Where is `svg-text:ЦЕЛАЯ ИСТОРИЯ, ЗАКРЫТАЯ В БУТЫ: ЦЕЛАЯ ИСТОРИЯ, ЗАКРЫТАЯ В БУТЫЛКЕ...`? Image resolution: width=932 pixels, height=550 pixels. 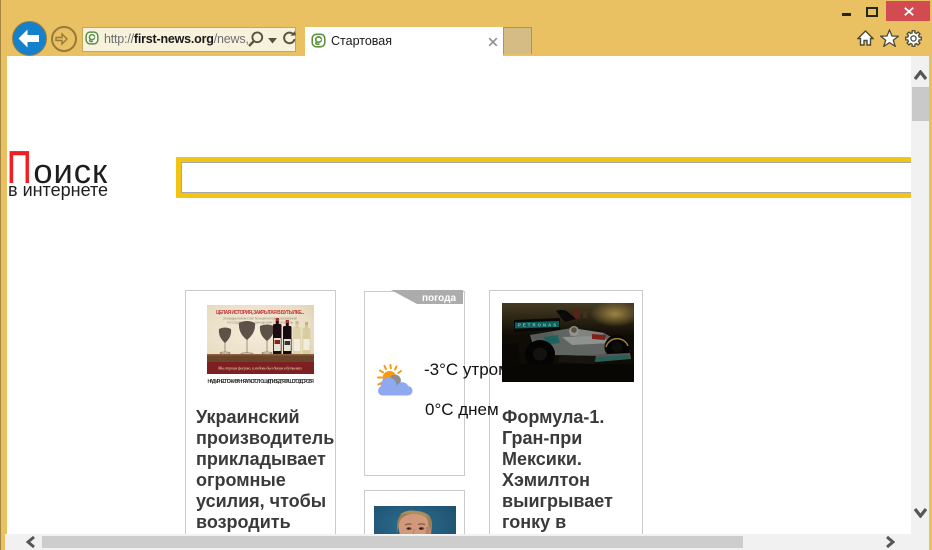 svg-text:ЦЕЛАЯ ИСТОРИЯ, ЗАКРЫТАЯ В БУТЫ: ЦЕЛАЯ ИСТОРИЯ, ЗАКРЫТАЯ В БУТЫЛКЕ... is located at coordinates (260, 313).